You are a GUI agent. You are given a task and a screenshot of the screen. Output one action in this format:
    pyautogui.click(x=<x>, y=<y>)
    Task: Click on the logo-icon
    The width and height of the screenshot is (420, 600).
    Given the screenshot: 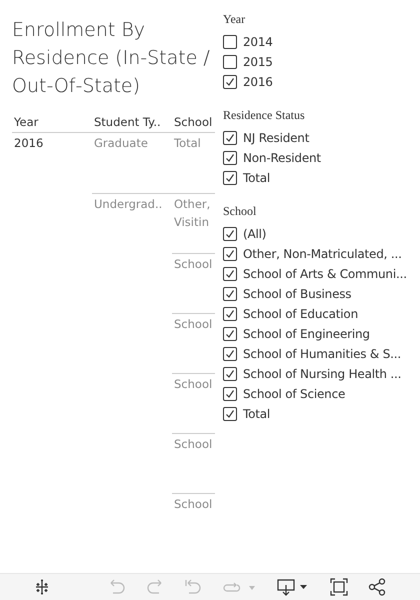 What is the action you would take?
    pyautogui.click(x=42, y=587)
    